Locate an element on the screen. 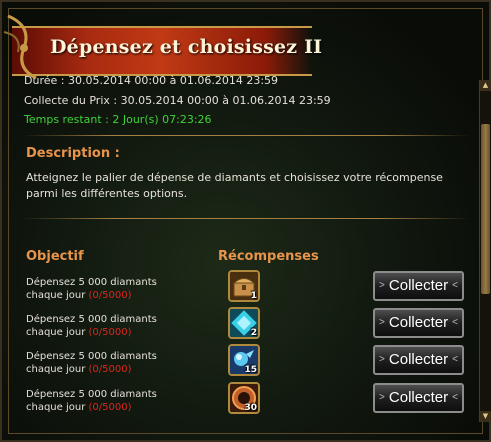  scroll-up-icon: ▲ is located at coordinates (485, 85).